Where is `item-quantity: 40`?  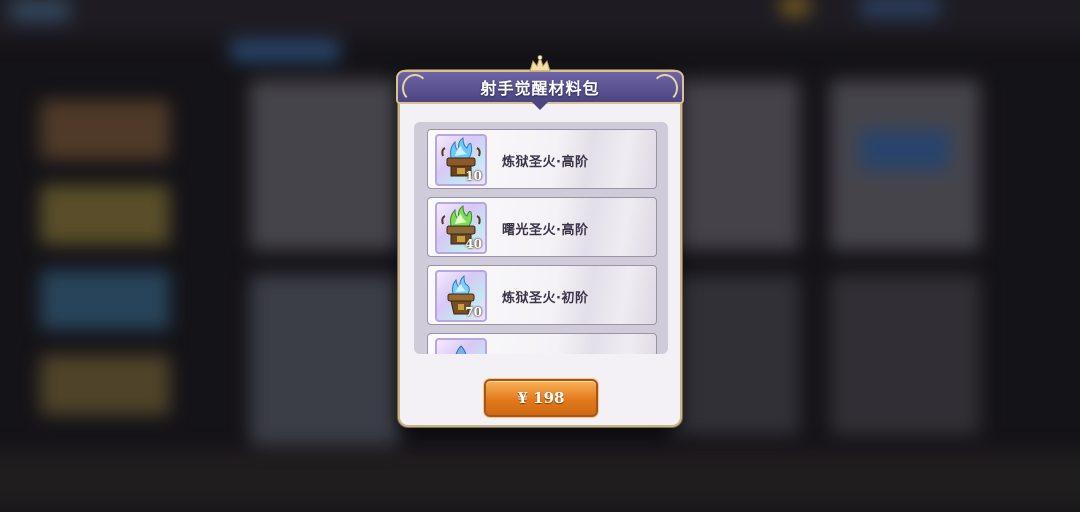
item-quantity: 40 is located at coordinates (473, 244).